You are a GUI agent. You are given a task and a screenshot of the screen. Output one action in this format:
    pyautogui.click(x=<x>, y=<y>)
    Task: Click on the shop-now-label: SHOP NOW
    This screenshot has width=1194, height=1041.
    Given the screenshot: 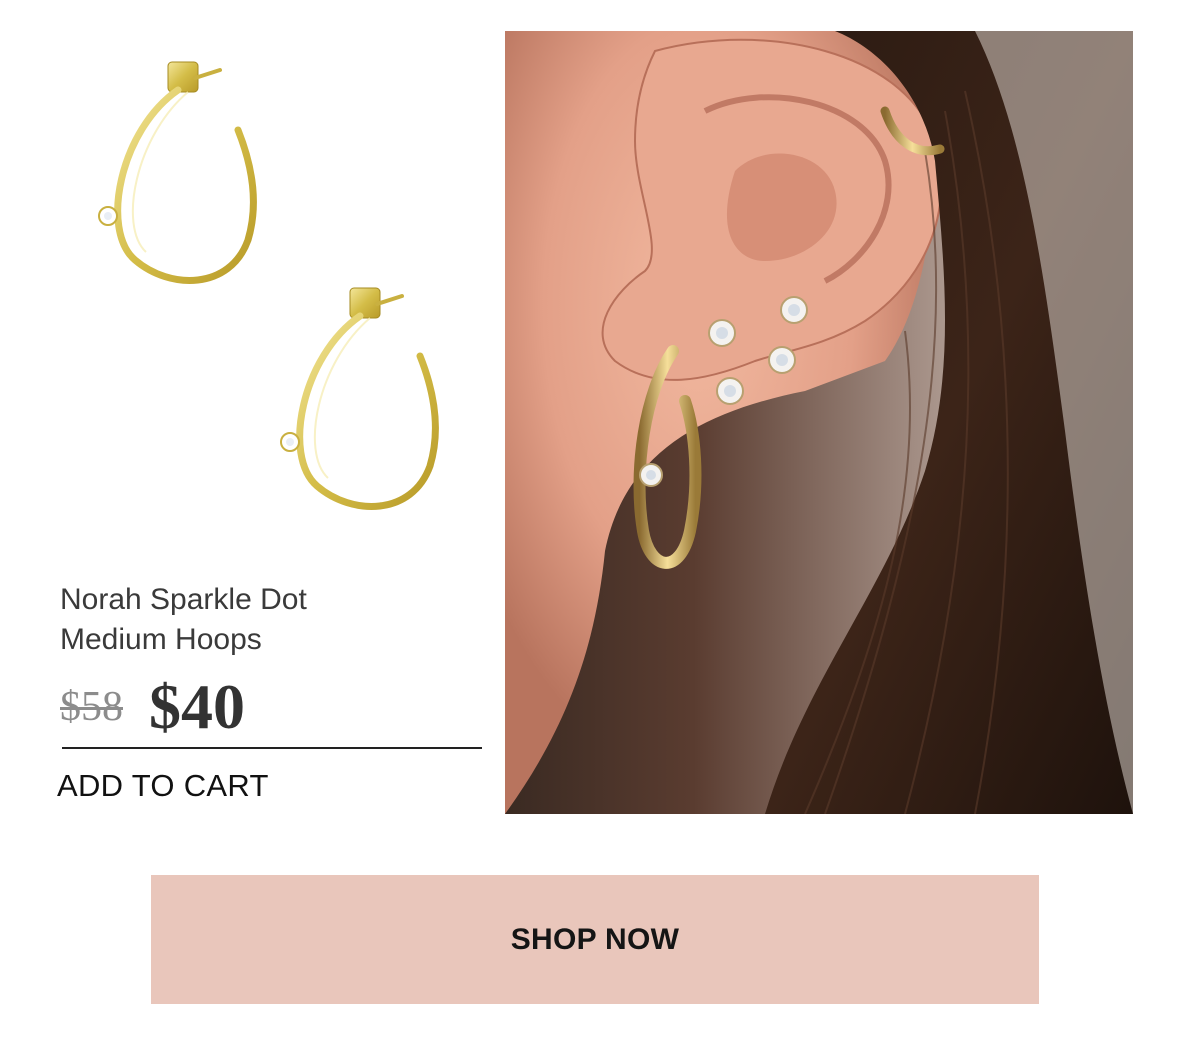 What is the action you would take?
    pyautogui.click(x=595, y=939)
    